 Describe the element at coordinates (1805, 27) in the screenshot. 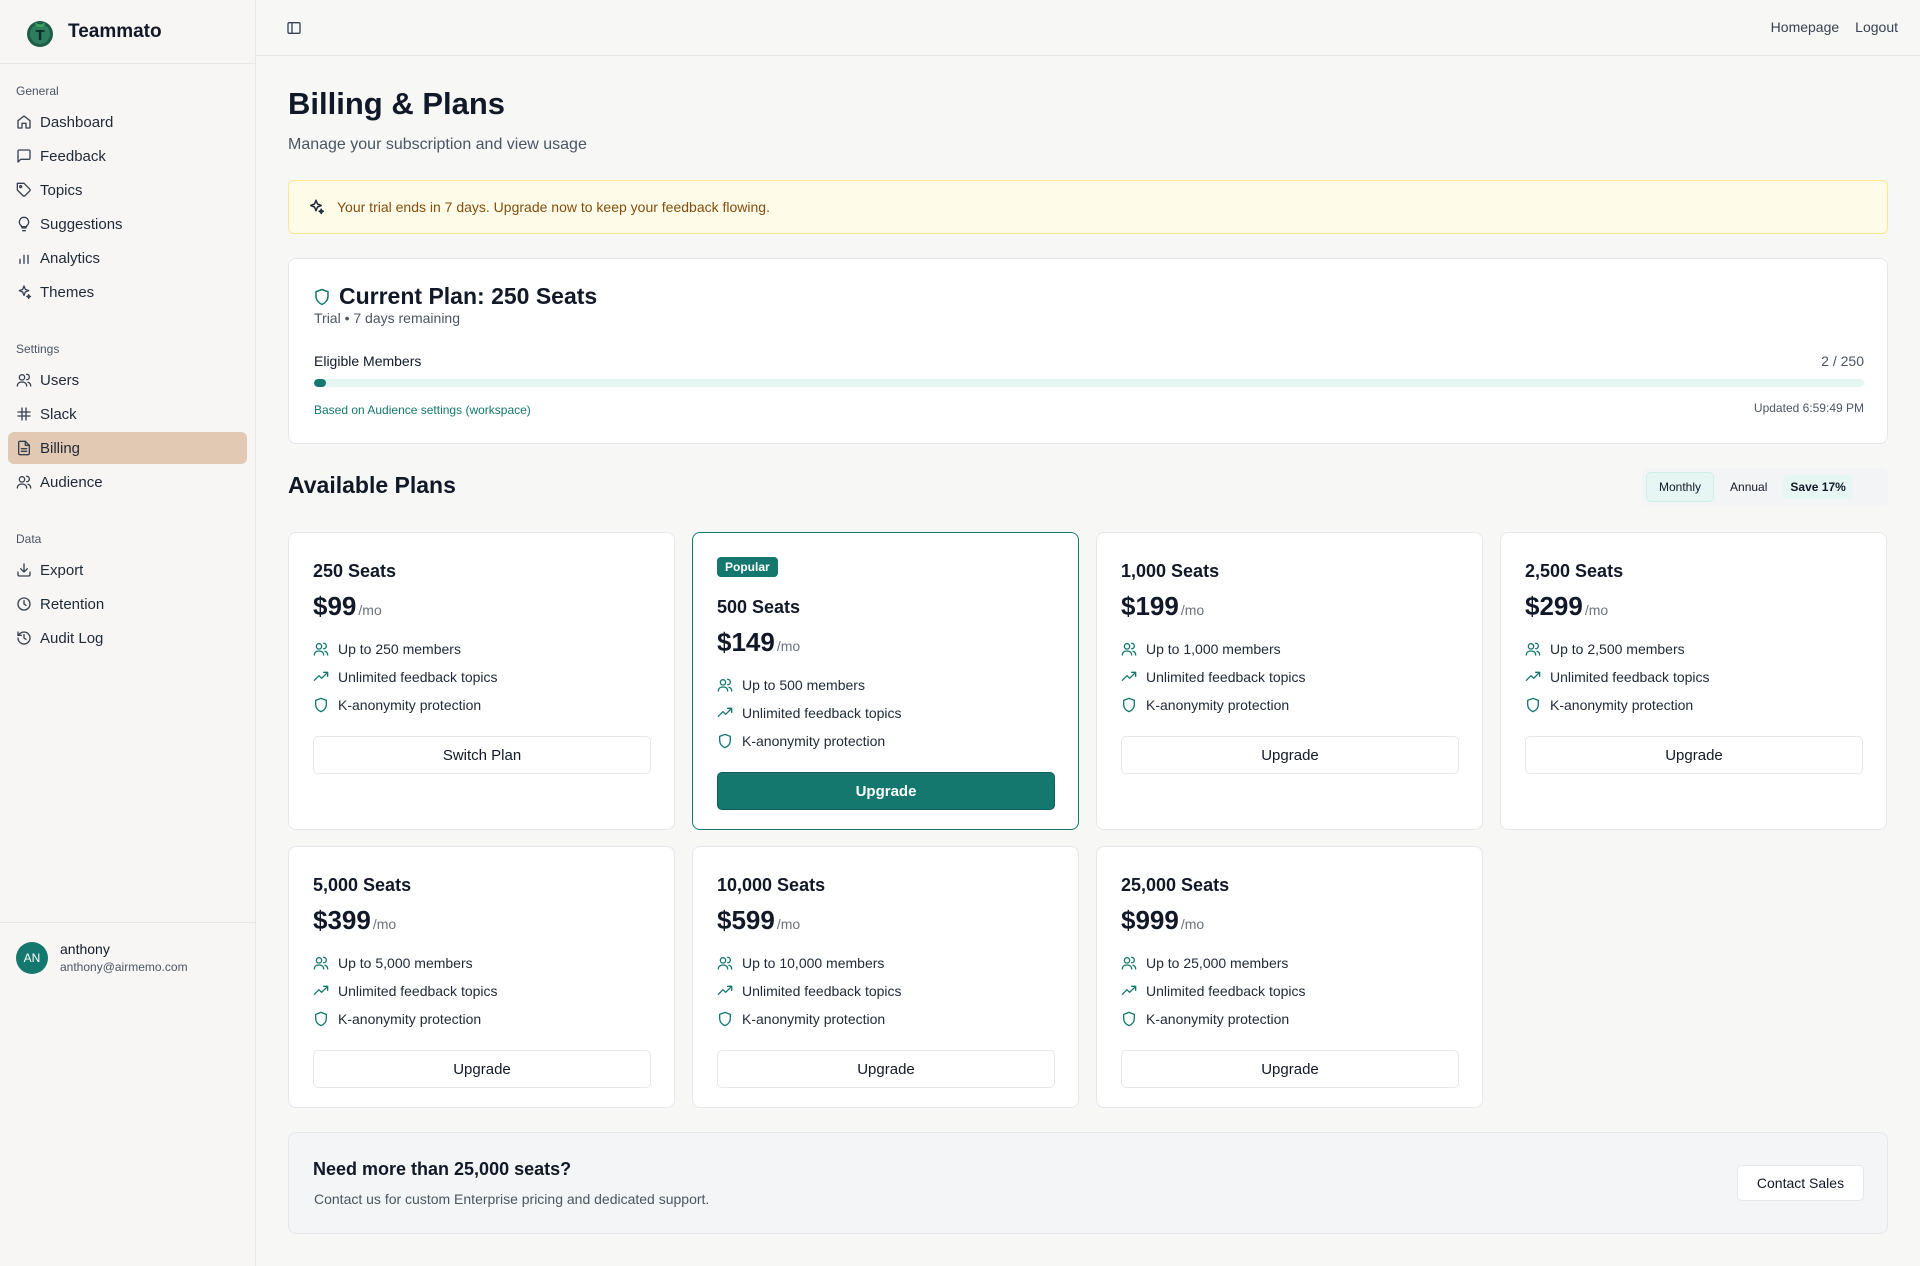

I see `homepage-link: Homepage` at that location.